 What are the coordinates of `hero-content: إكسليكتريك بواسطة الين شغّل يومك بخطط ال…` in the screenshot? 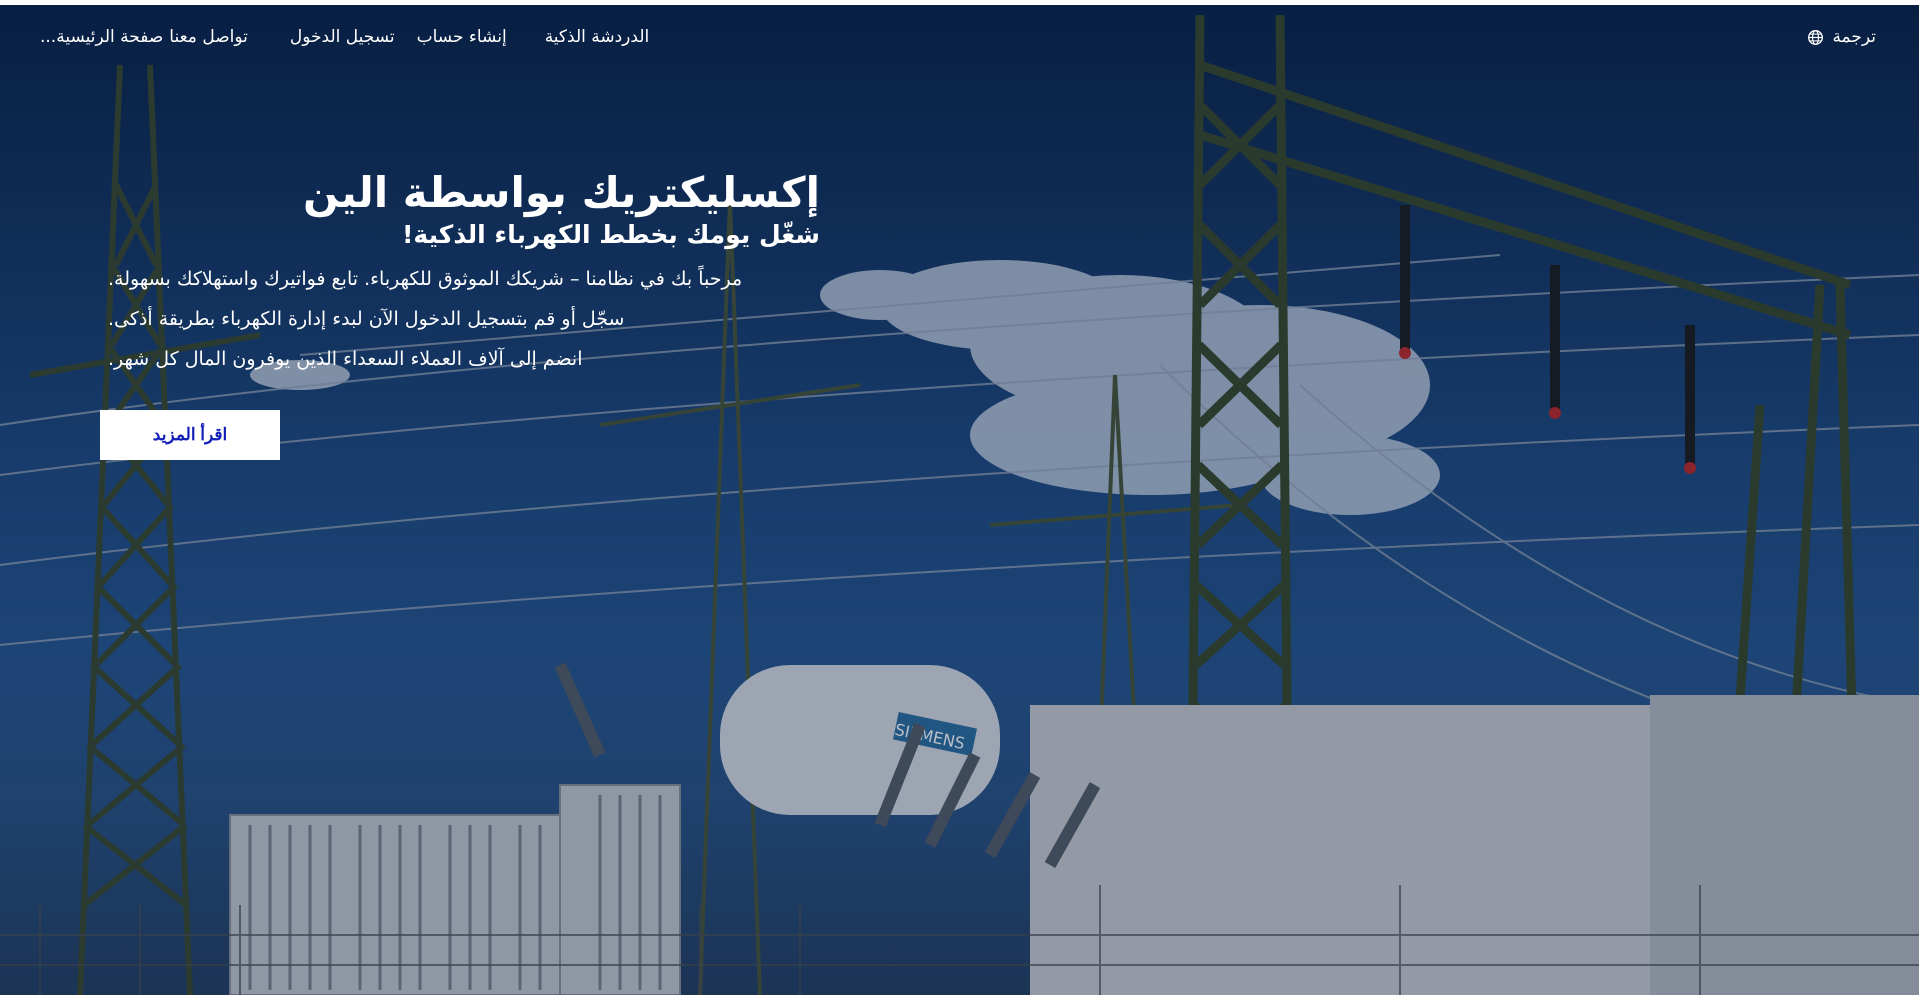 It's located at (460, 273).